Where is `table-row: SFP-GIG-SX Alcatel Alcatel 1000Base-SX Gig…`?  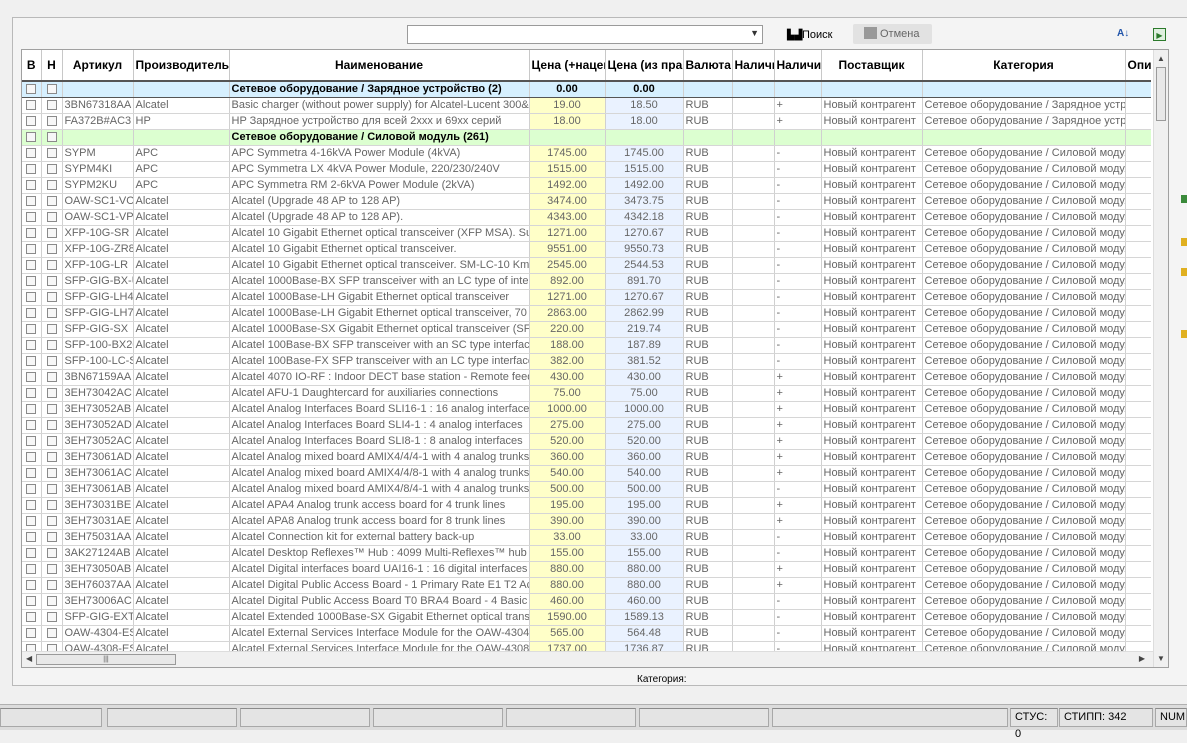
table-row: SFP-GIG-SX Alcatel Alcatel 1000Base-SX Gig… is located at coordinates (586, 329).